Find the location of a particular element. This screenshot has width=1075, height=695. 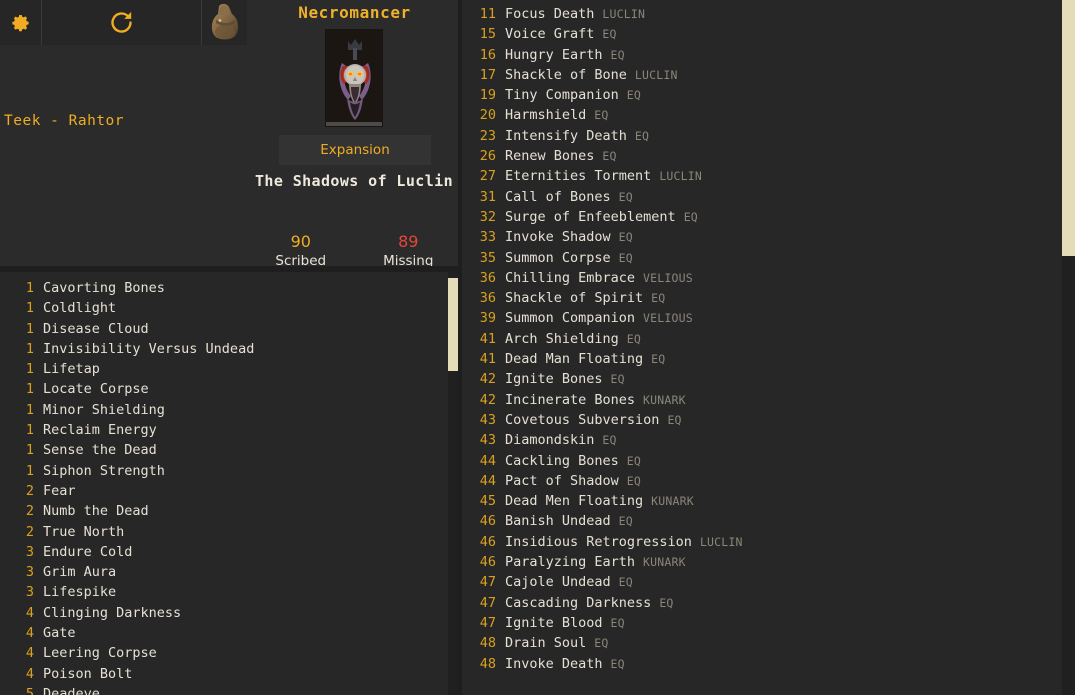

spell-row: 2 Fear is located at coordinates (224, 491).